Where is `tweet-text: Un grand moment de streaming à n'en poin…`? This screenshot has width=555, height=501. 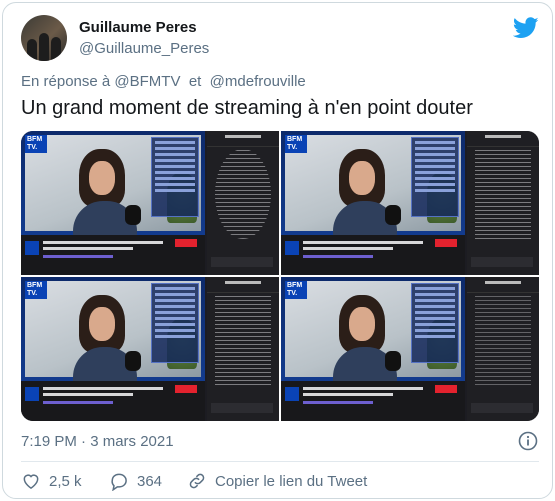 tweet-text: Un grand moment de streaming à n'en poin… is located at coordinates (247, 108).